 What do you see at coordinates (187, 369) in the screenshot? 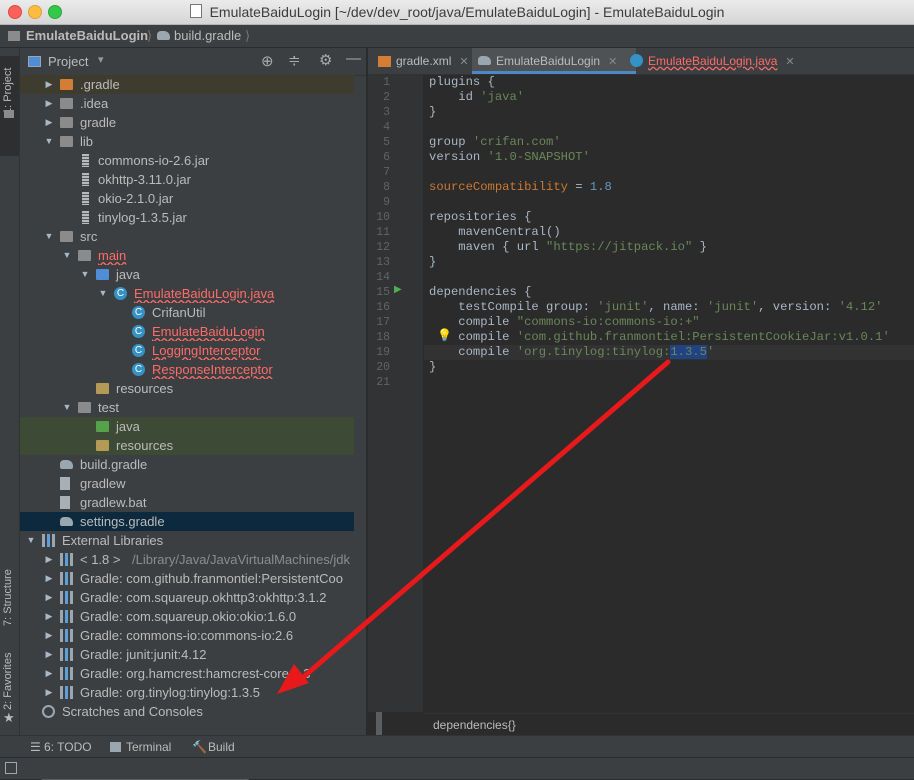
I see `tree-item: C ResponseInterceptor` at bounding box center [187, 369].